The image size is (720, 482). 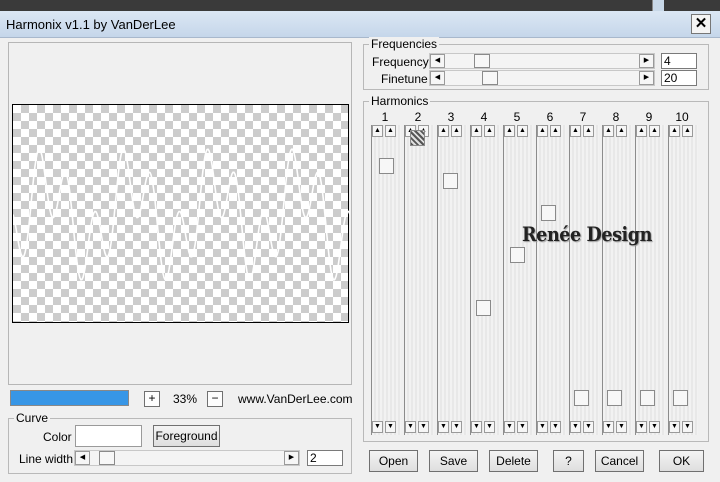 What do you see at coordinates (679, 61) in the screenshot?
I see `frequency-input: 4` at bounding box center [679, 61].